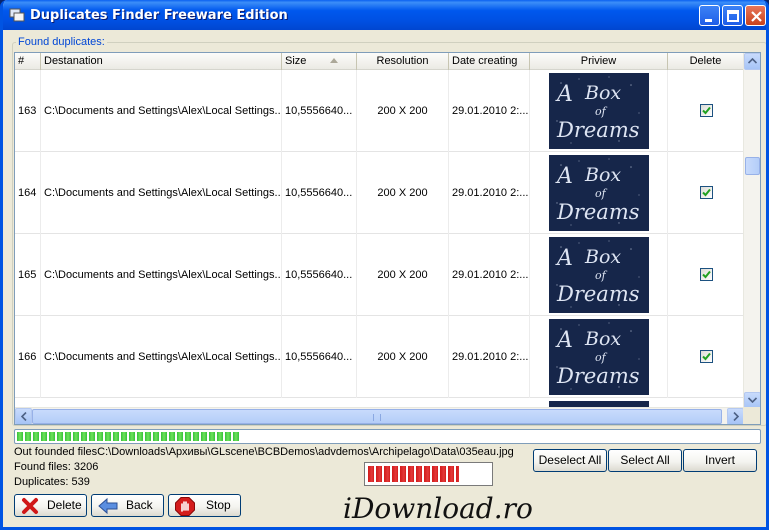 This screenshot has height=530, width=769. I want to click on stop-hand-icon, so click(185, 510).